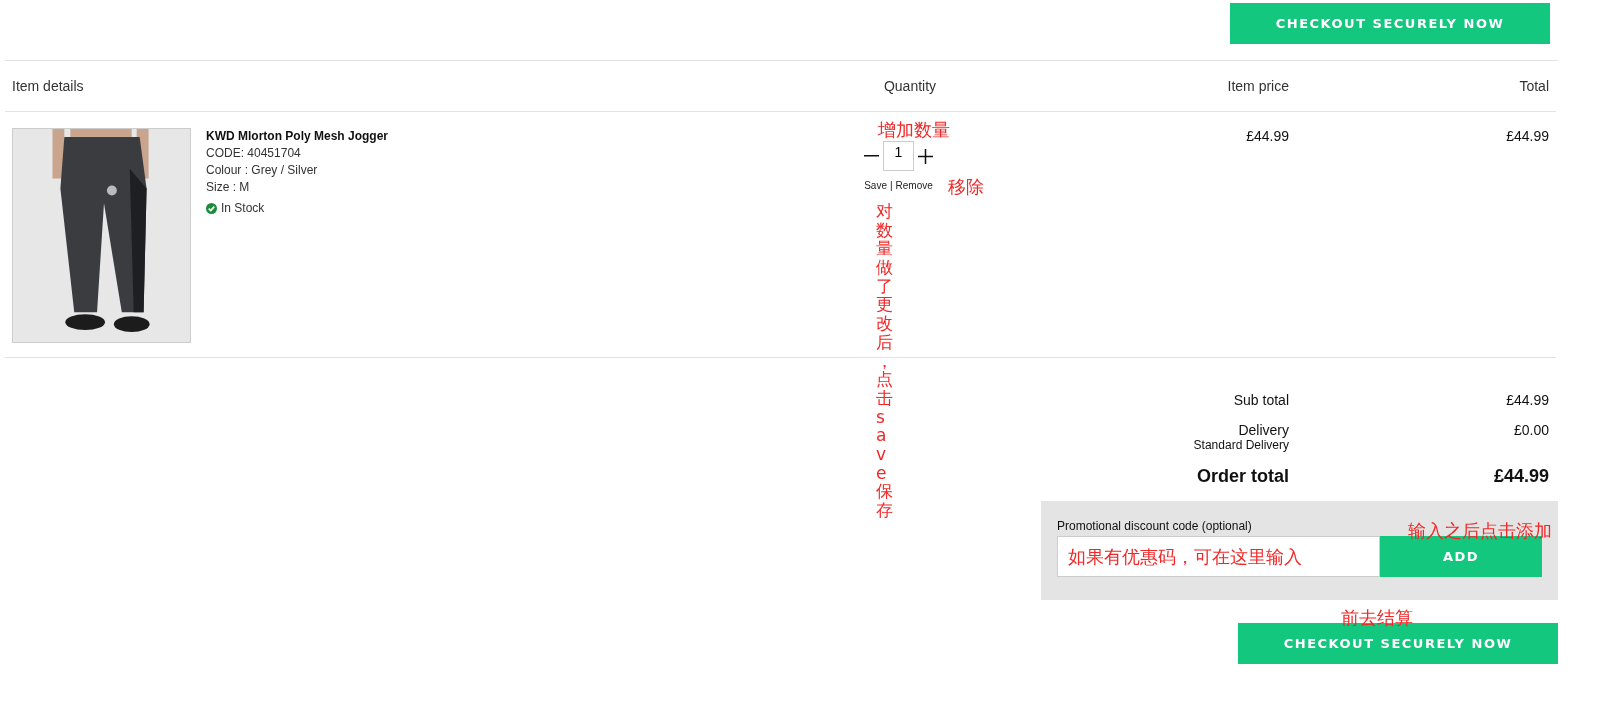 The image size is (1598, 707). I want to click on promo-label: Promotional discount code (optional), so click(1154, 526).